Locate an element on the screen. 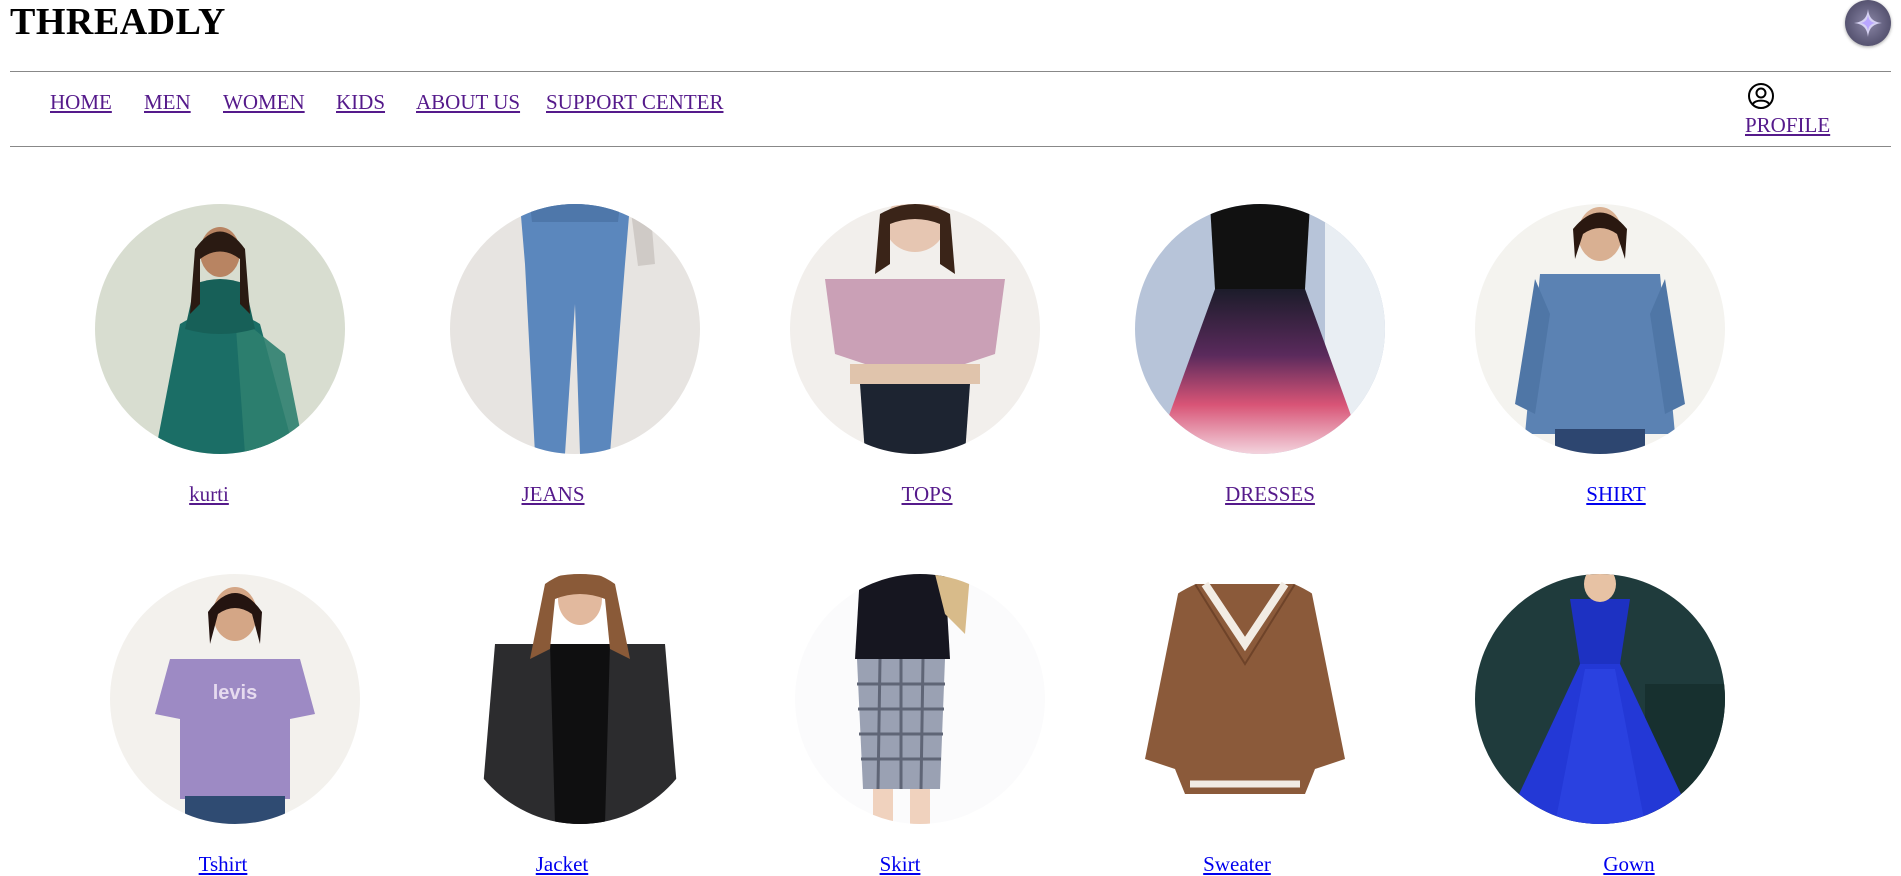 The height and width of the screenshot is (876, 1901). category-image-shirt is located at coordinates (1600, 329).